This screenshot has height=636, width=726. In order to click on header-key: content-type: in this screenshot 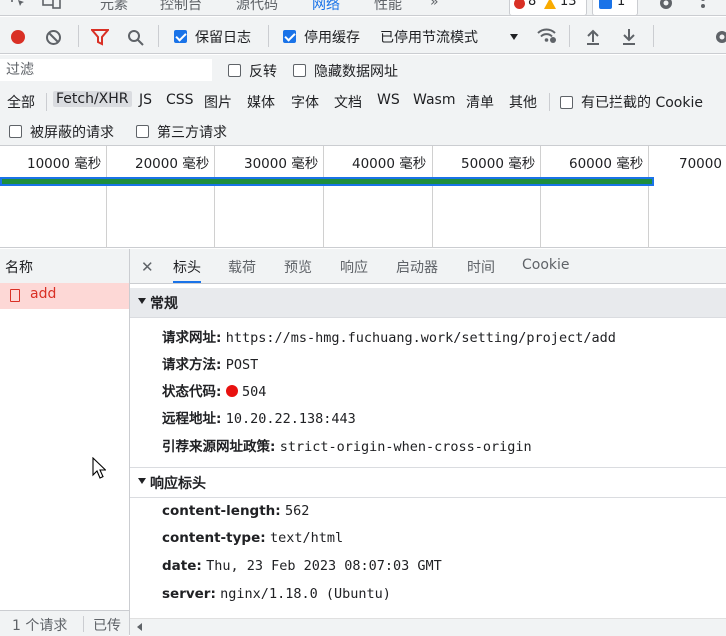, I will do `click(214, 538)`.